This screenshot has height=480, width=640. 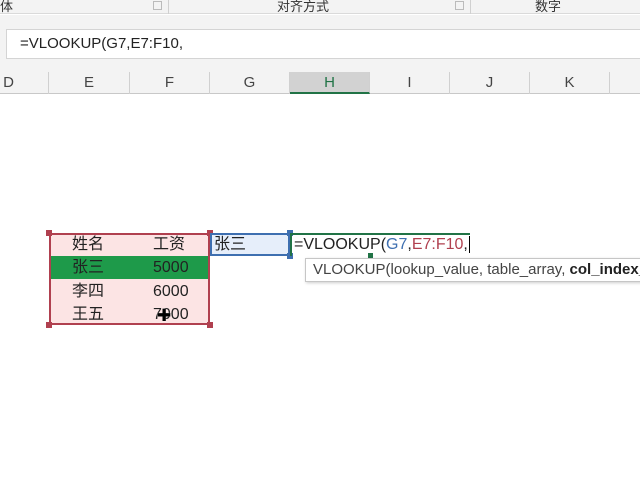 What do you see at coordinates (88, 244) in the screenshot?
I see `header-name: 姓名` at bounding box center [88, 244].